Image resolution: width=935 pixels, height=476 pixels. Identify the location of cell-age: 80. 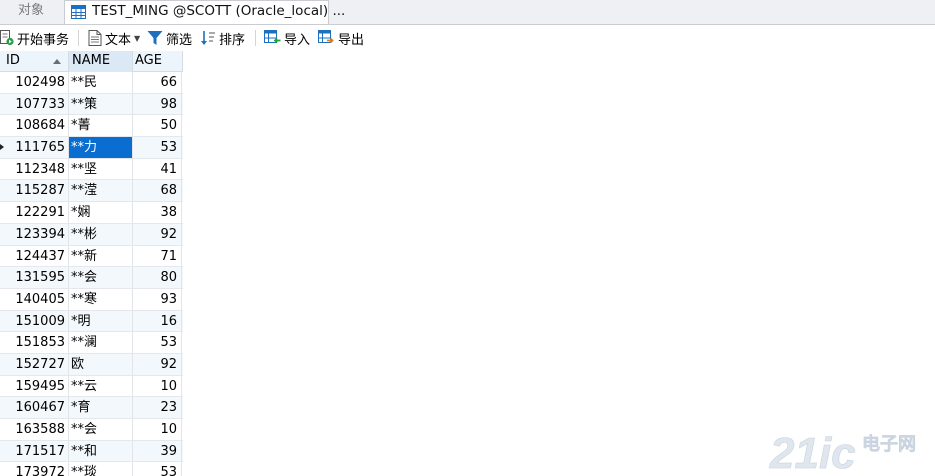
(157, 278).